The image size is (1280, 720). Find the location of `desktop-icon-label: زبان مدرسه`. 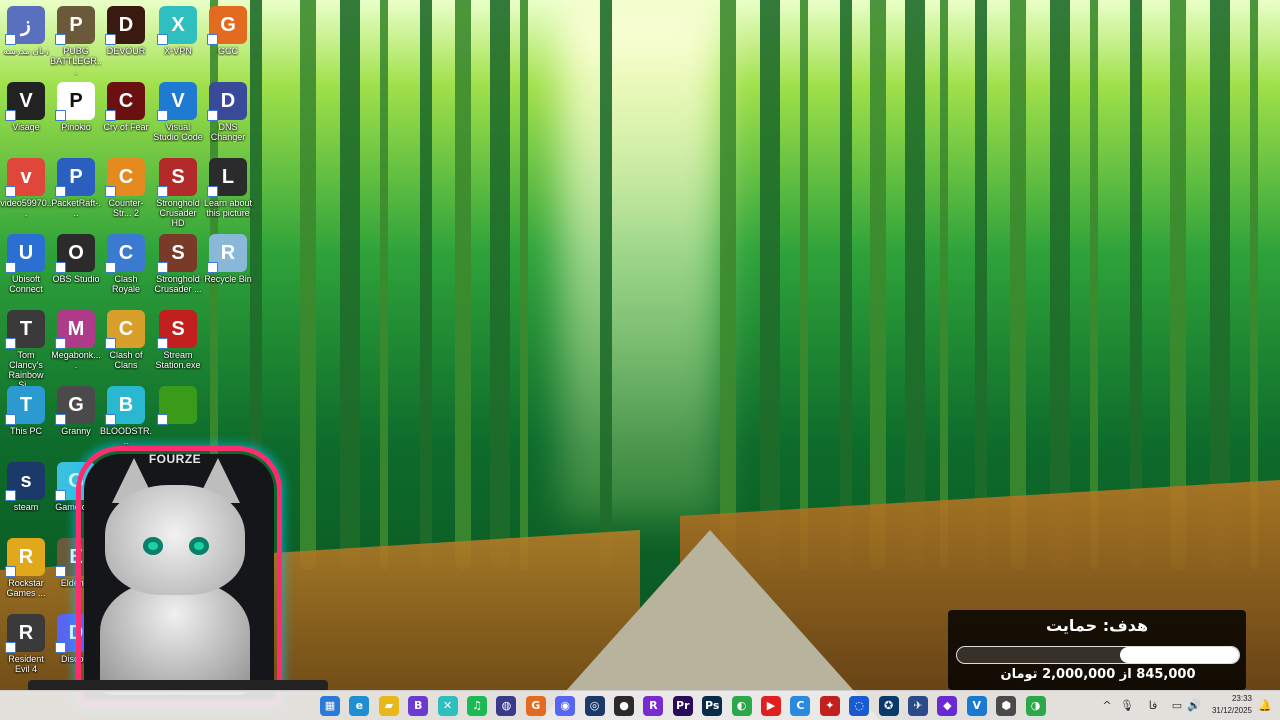

desktop-icon-label: زبان مدرسه is located at coordinates (26, 51).